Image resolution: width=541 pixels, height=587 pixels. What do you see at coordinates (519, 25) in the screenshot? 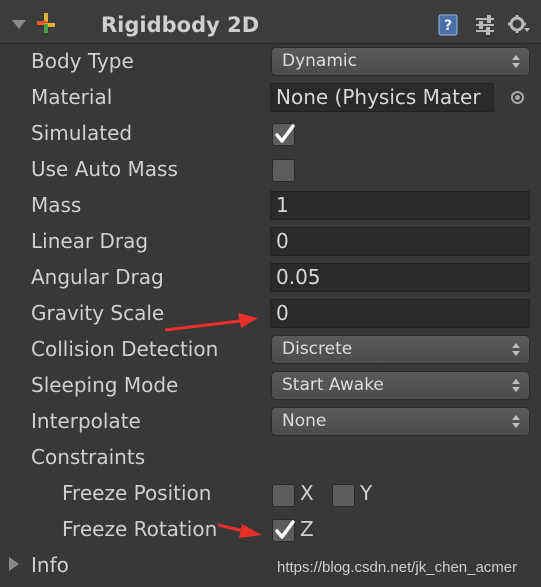
I see `gear-icon` at bounding box center [519, 25].